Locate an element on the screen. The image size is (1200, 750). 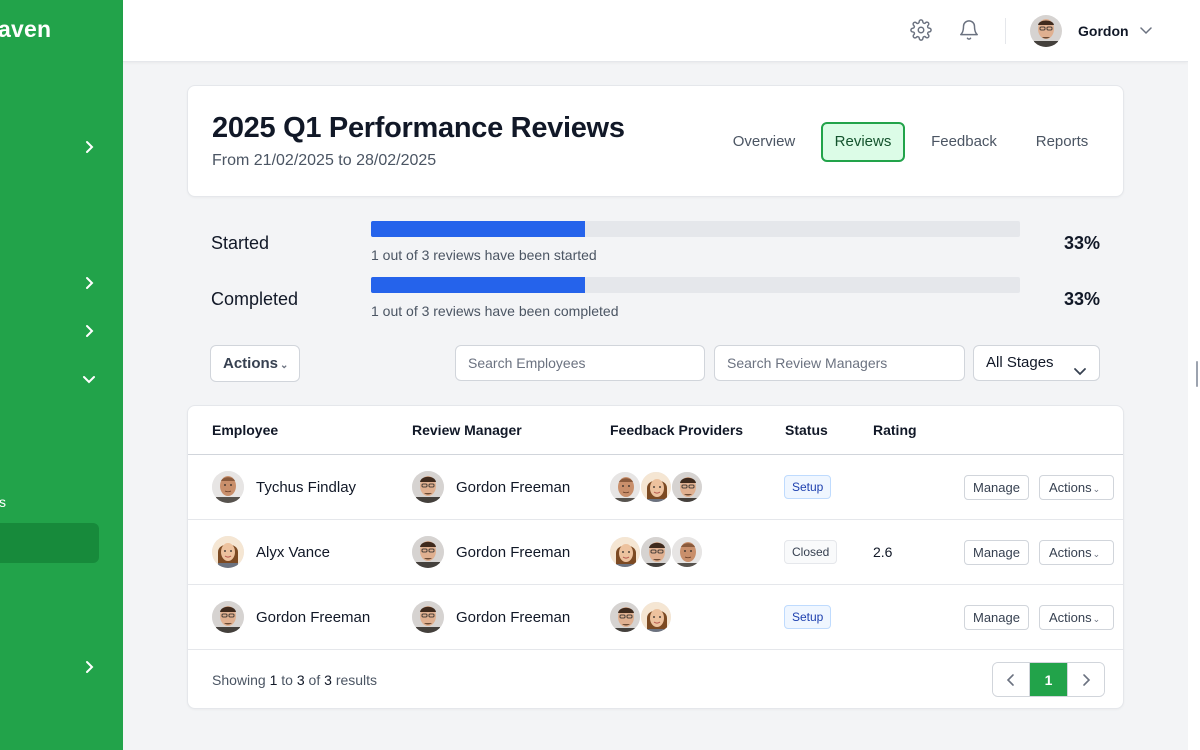
results-from: 1 is located at coordinates (273, 680).